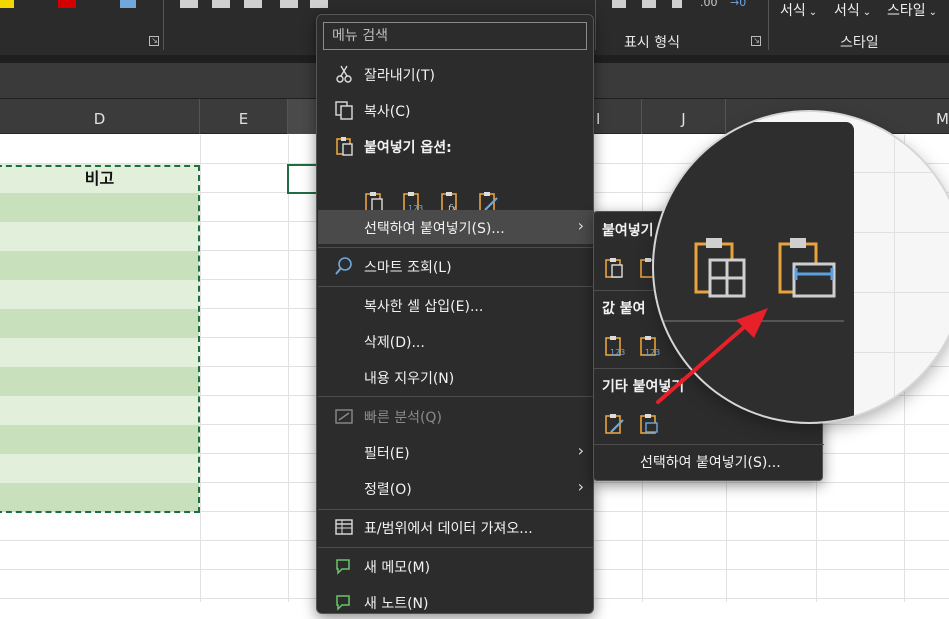 This screenshot has width=949, height=619. I want to click on table-format-button: 서식 ⌄, so click(852, 10).